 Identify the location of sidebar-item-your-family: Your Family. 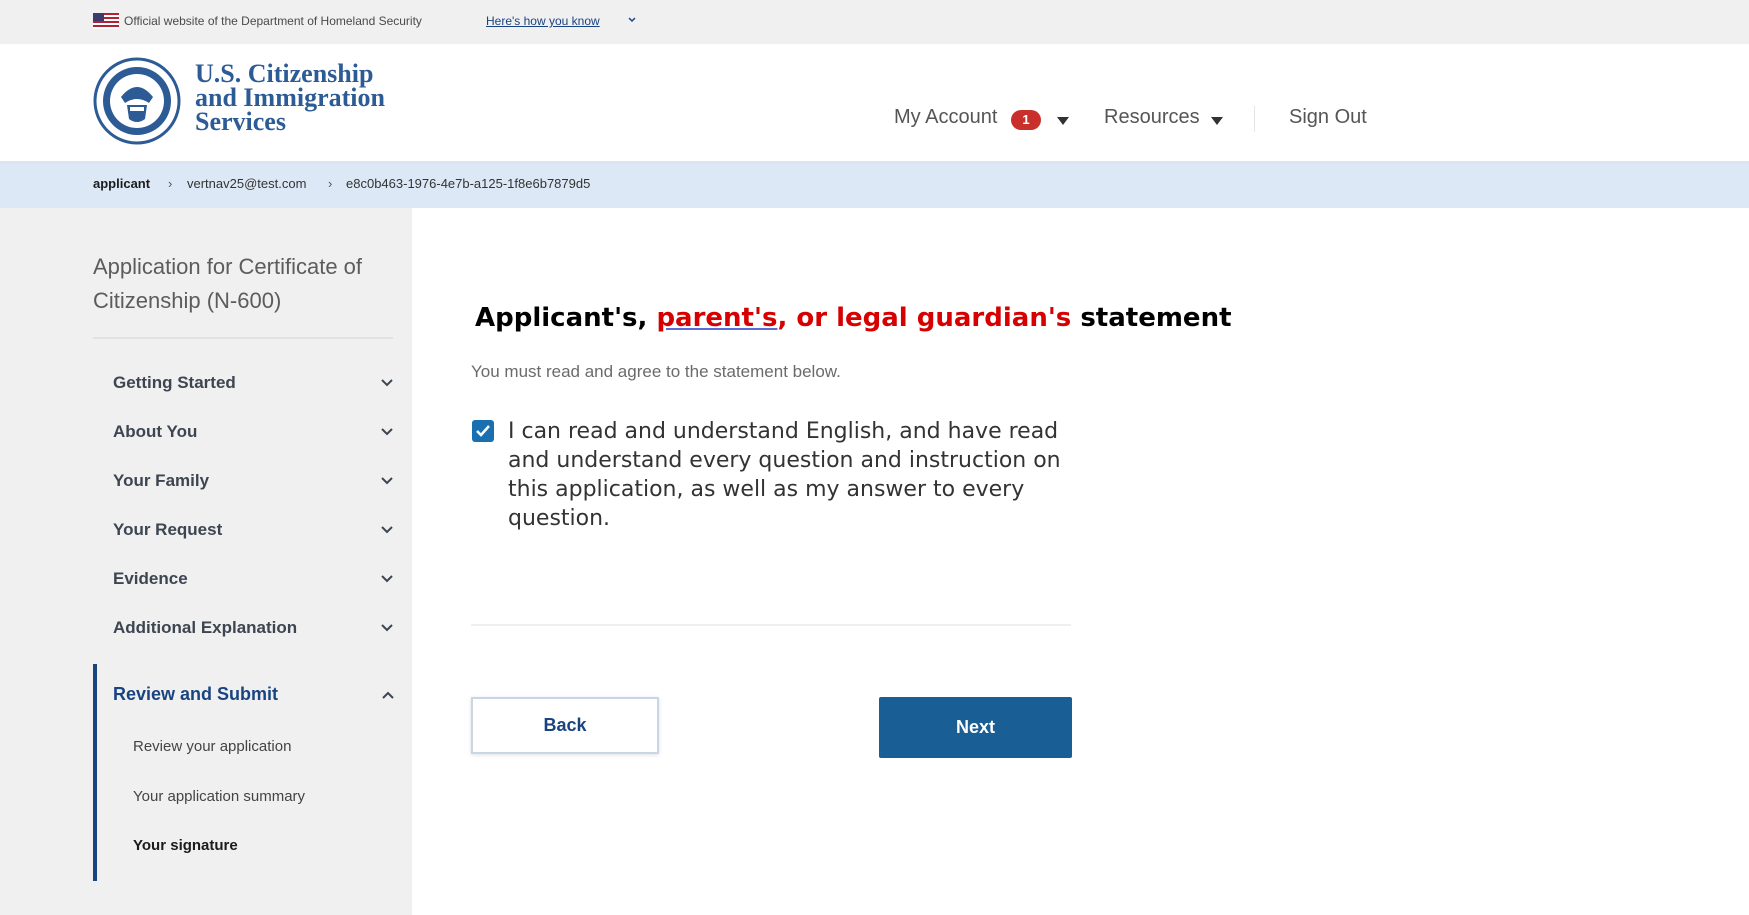
(253, 482).